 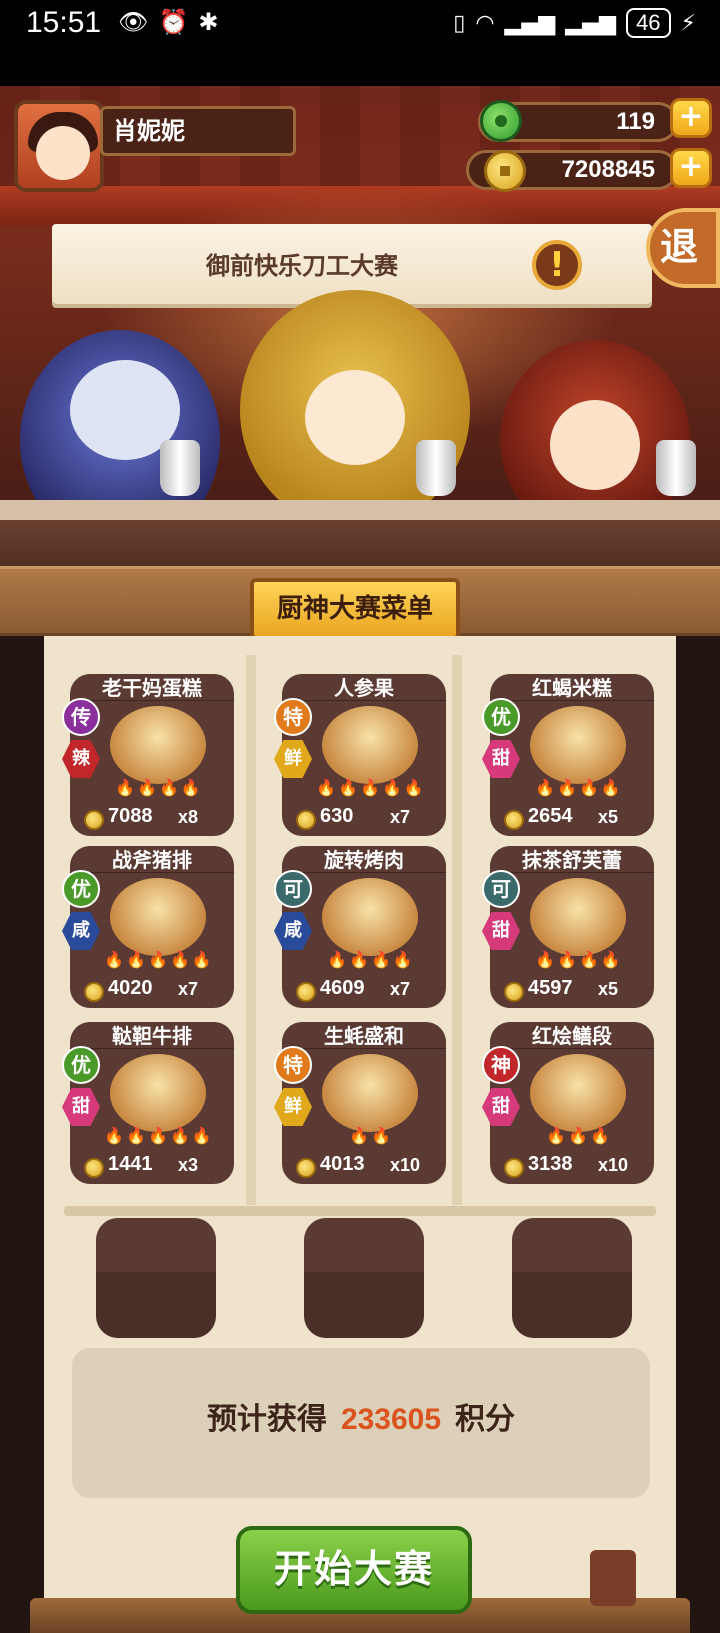 What do you see at coordinates (572, 860) in the screenshot?
I see `dish-name: 抹茶舒芙蕾` at bounding box center [572, 860].